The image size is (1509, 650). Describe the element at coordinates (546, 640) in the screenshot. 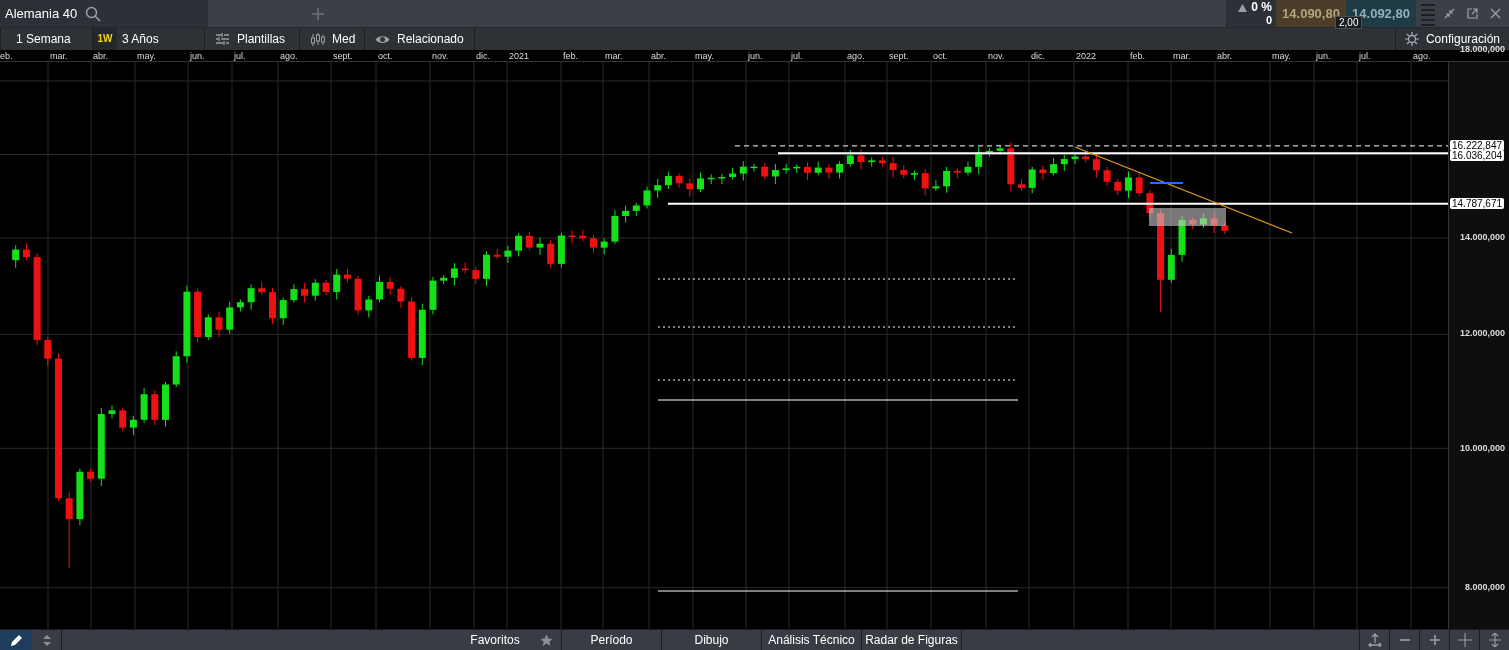

I see `star-icon` at that location.